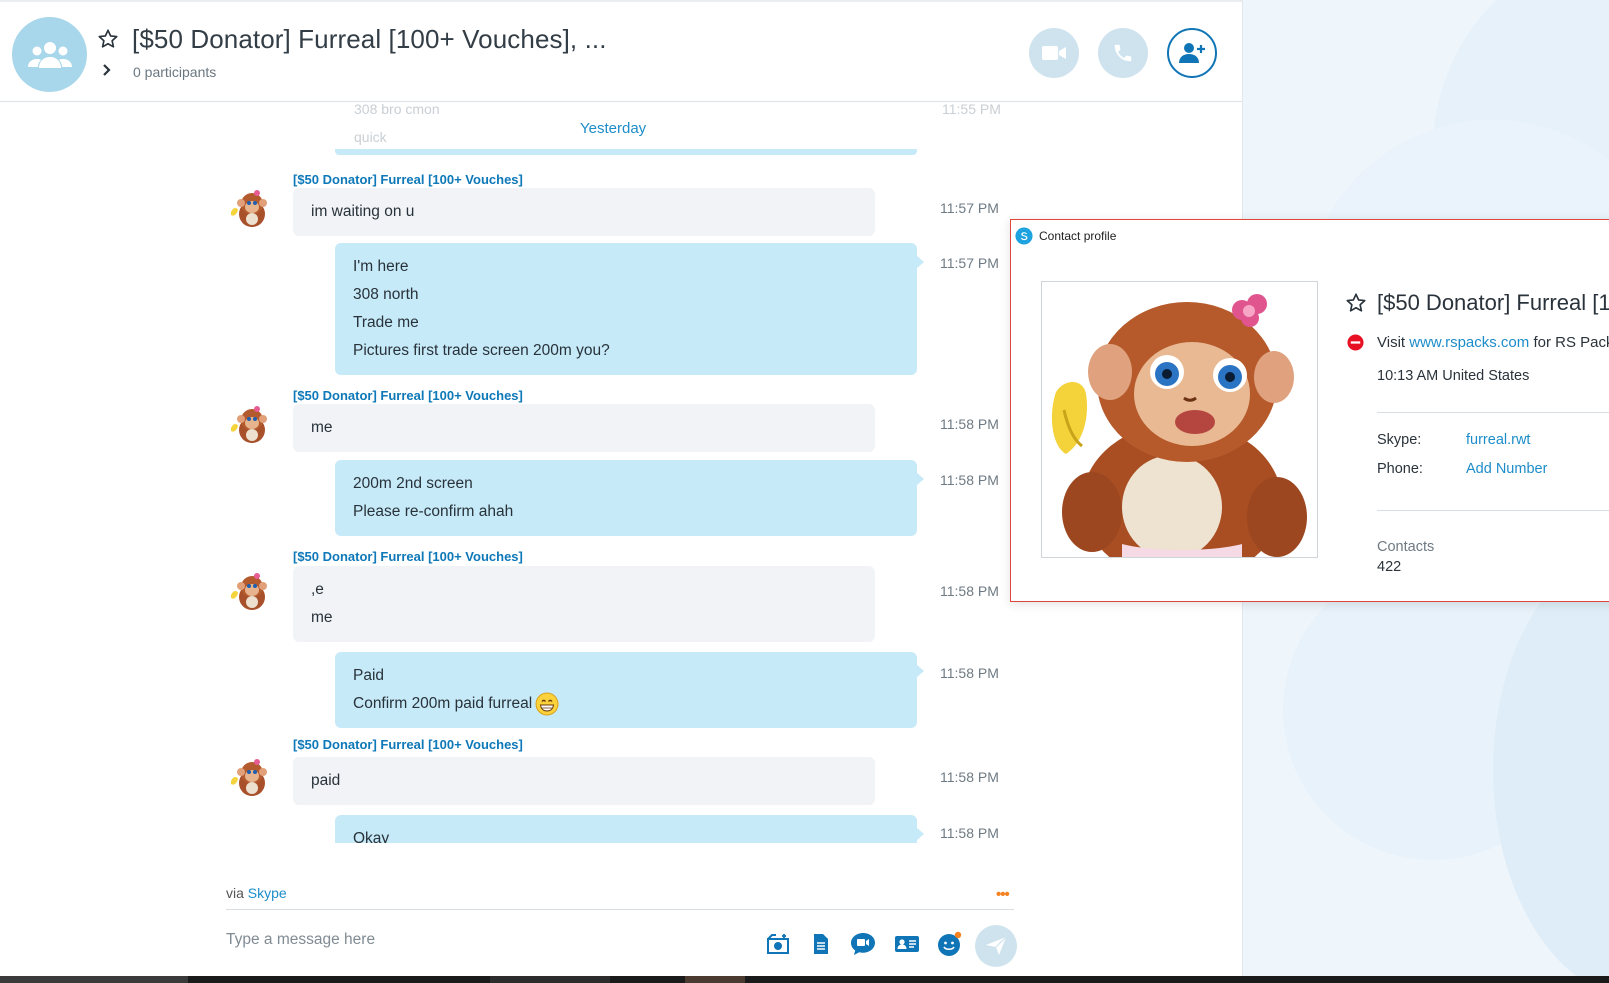 The height and width of the screenshot is (983, 1609). What do you see at coordinates (235, 893) in the screenshot?
I see `via-prefix: via` at bounding box center [235, 893].